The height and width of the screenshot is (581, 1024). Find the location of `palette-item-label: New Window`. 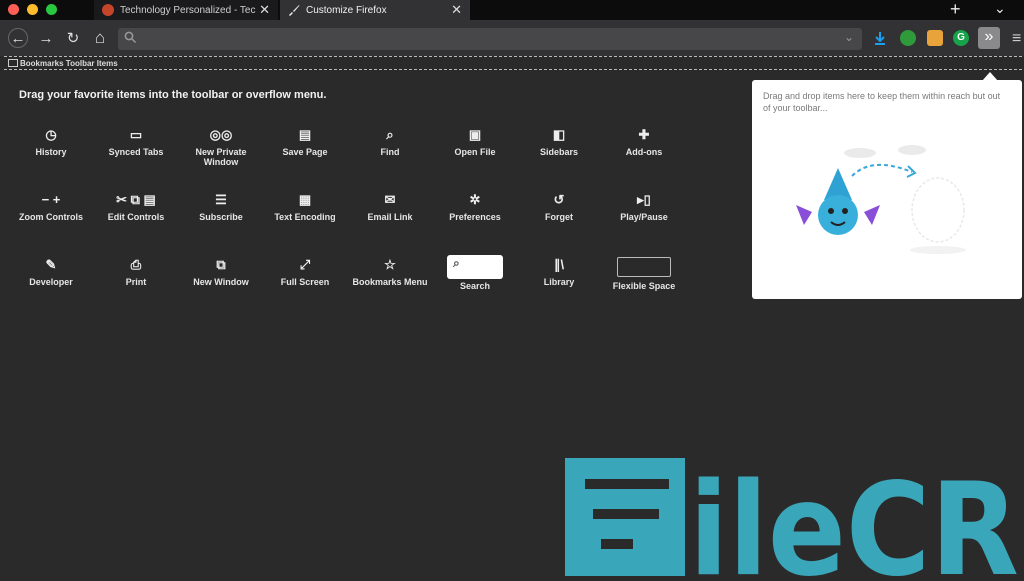

palette-item-label: New Window is located at coordinates (221, 282).